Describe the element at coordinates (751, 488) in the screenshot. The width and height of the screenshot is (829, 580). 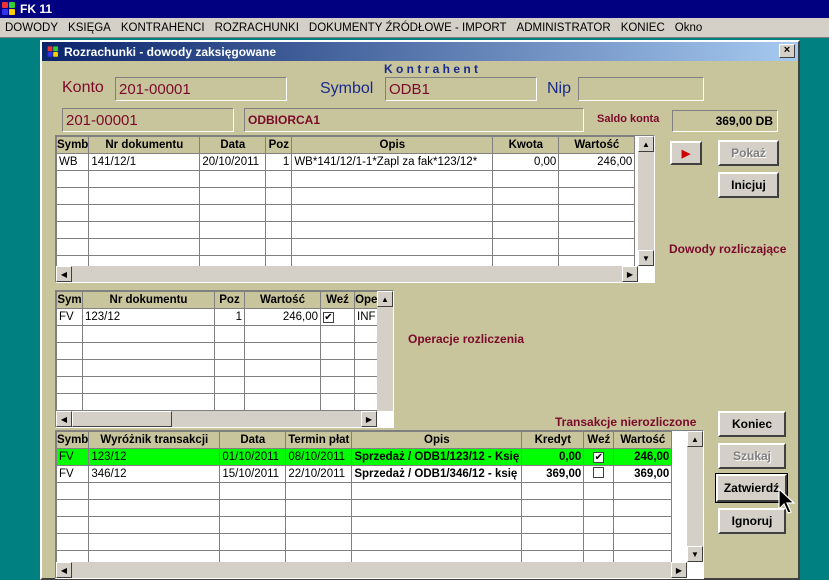
I see `zatwierdz-button: Zatwierdź` at that location.